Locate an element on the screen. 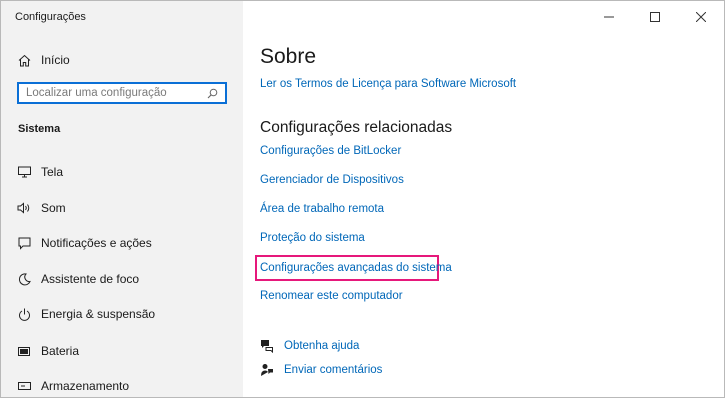 This screenshot has width=725, height=398. rename-computer-link: Renomear este computador is located at coordinates (331, 296).